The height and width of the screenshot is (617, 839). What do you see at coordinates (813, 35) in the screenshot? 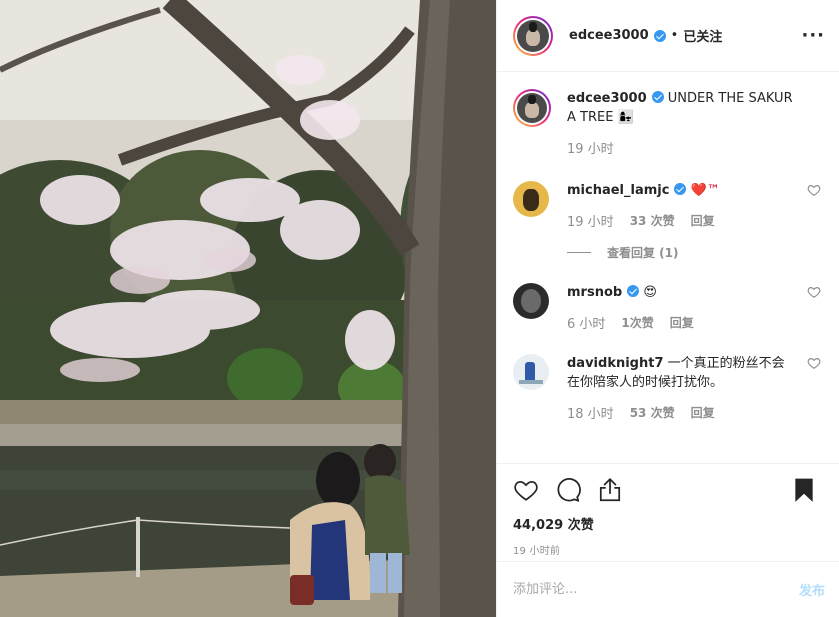
I see `more-options-icon: ···` at bounding box center [813, 35].